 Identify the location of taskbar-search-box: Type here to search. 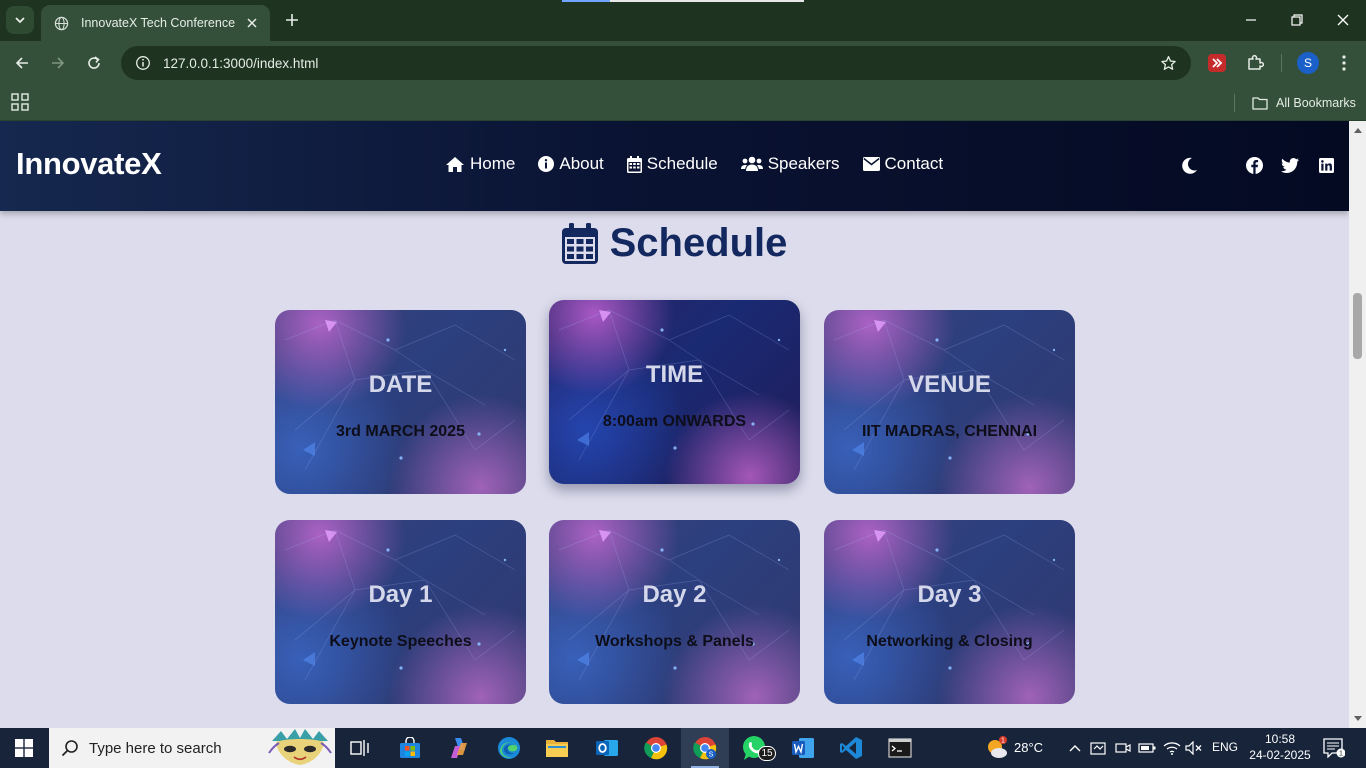
(192, 748).